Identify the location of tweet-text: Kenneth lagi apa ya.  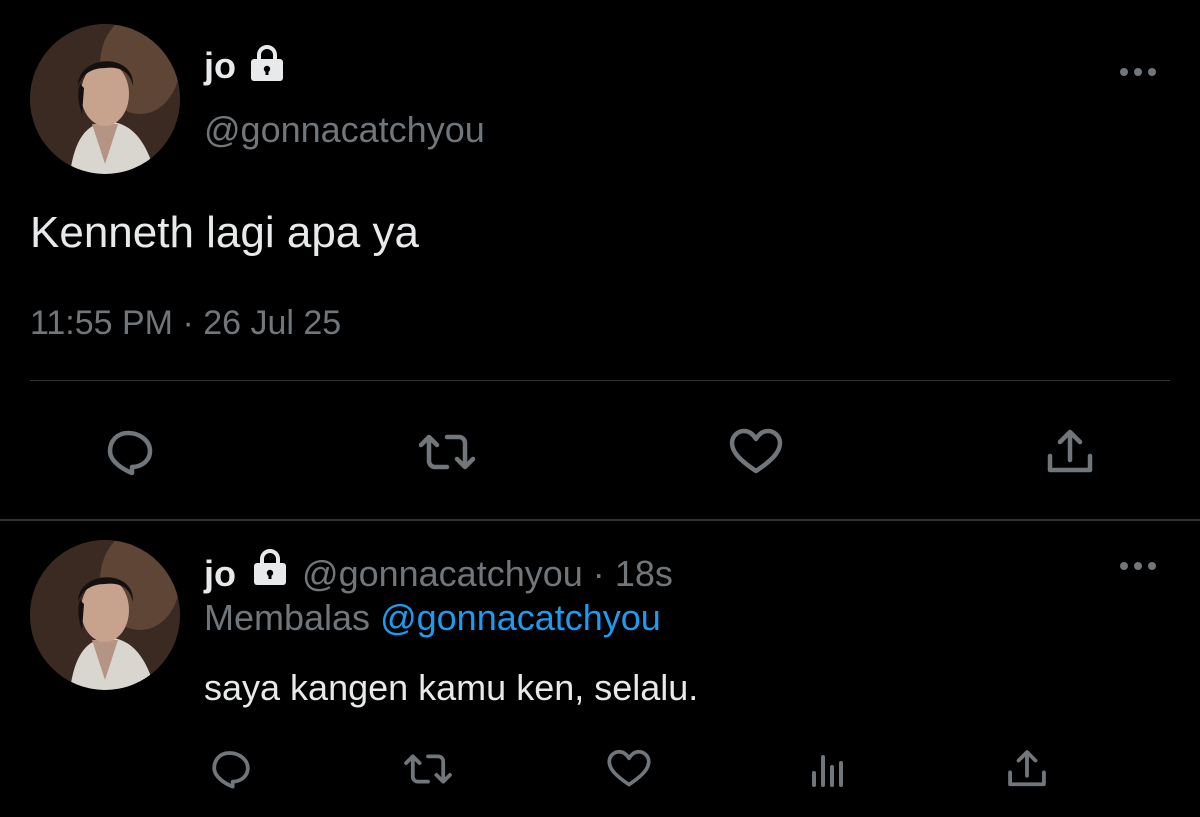
(224, 232).